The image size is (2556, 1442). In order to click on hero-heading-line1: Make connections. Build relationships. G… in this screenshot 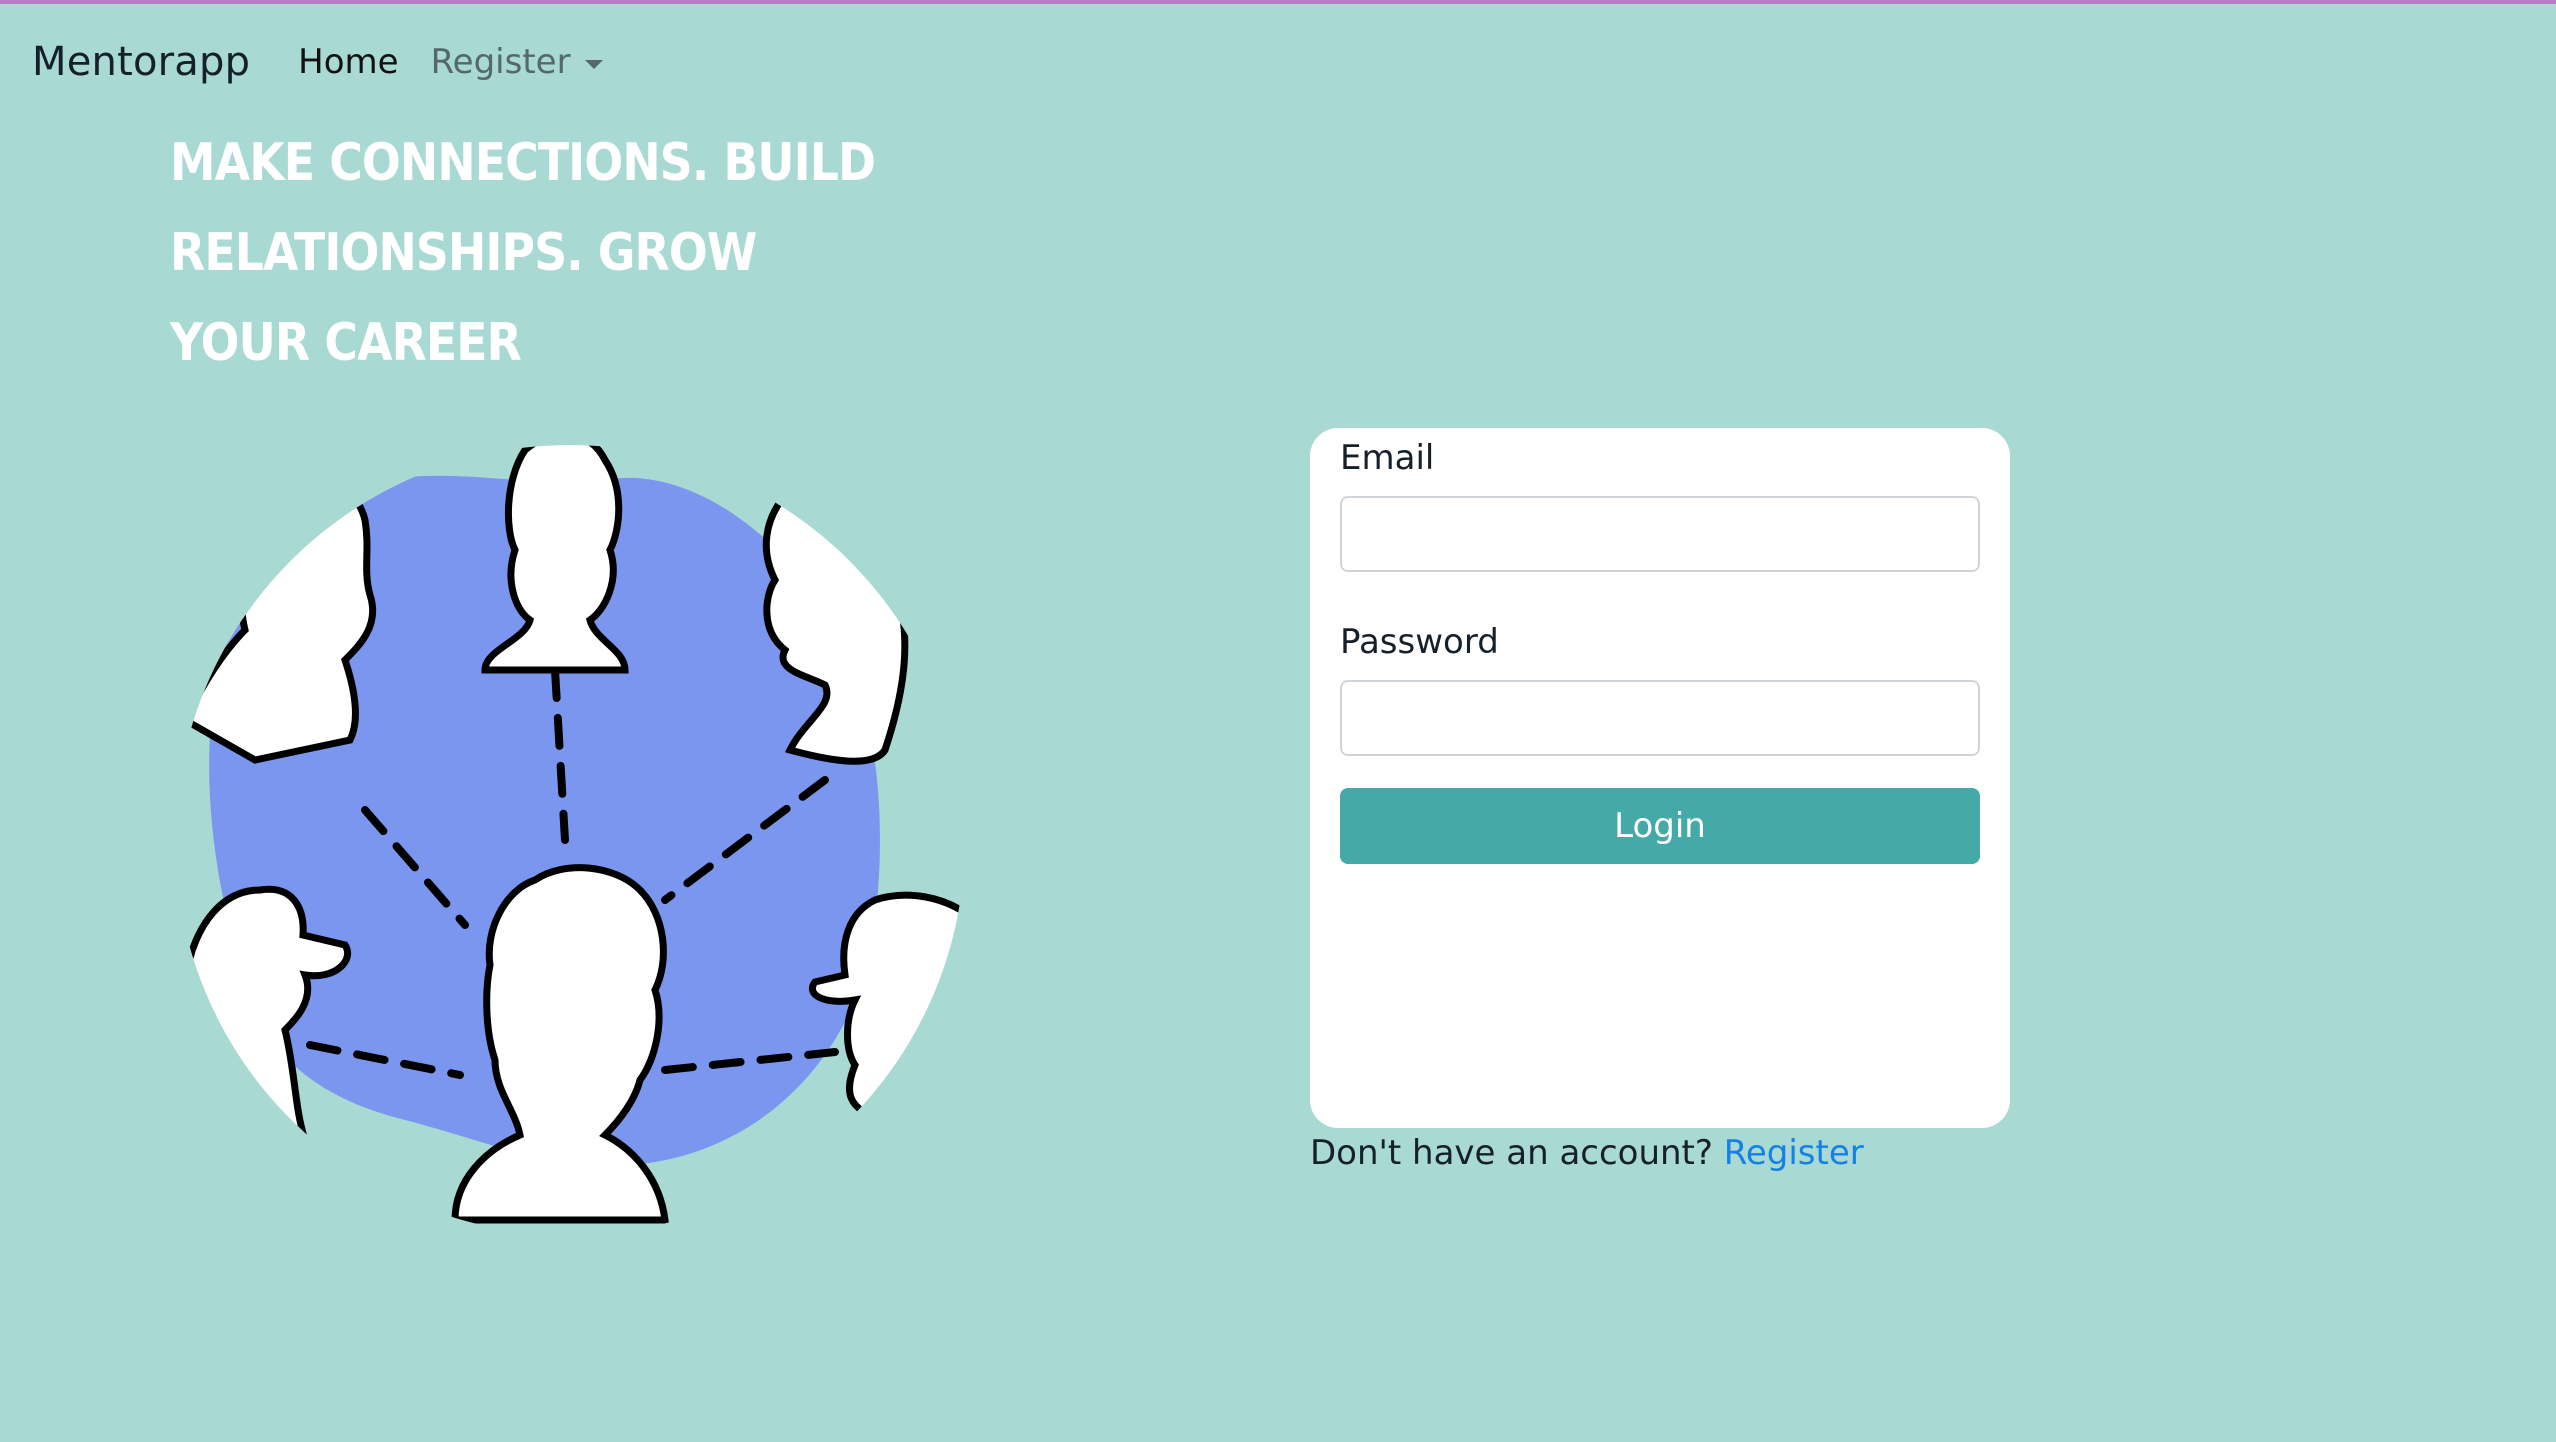, I will do `click(523, 208)`.